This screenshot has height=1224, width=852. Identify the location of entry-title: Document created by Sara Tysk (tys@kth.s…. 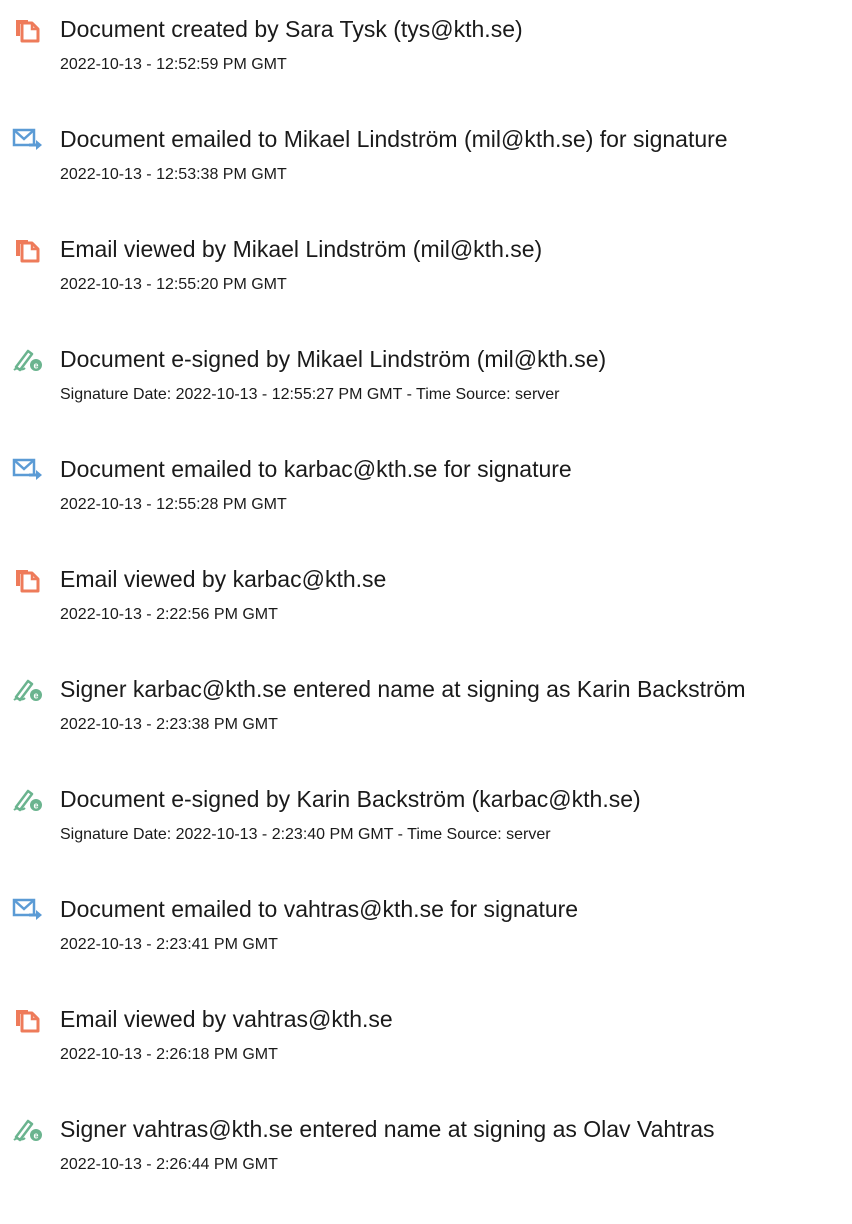
(291, 29).